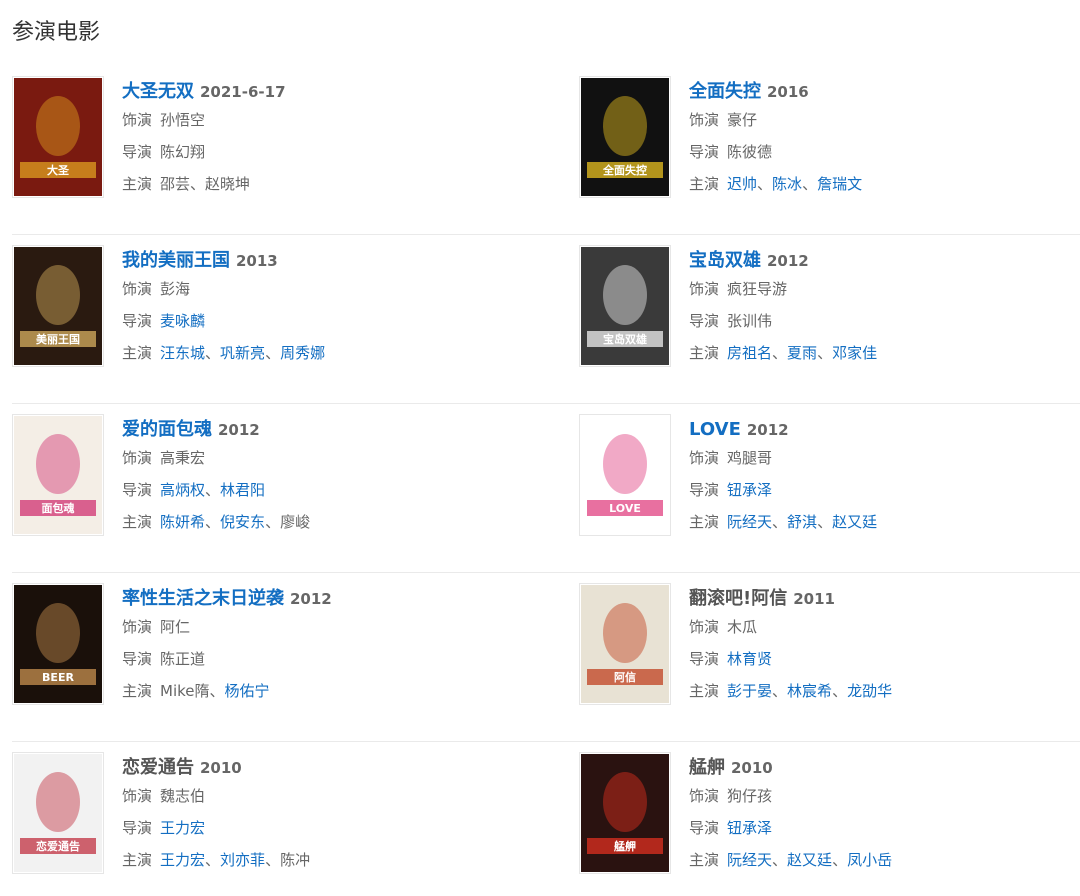 The image size is (1080, 896). I want to click on star-link: 凤小岳, so click(869, 860).